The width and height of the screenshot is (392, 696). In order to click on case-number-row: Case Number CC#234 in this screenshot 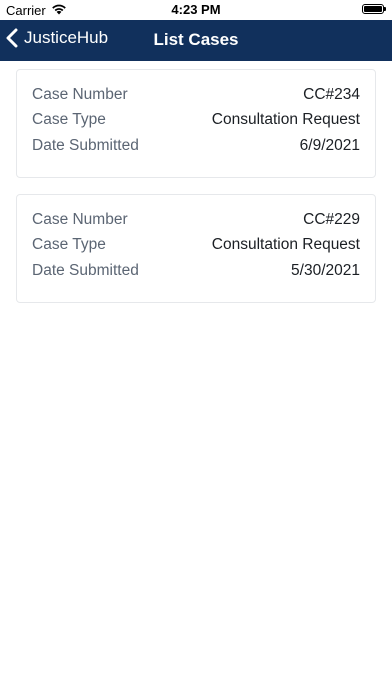, I will do `click(196, 95)`.